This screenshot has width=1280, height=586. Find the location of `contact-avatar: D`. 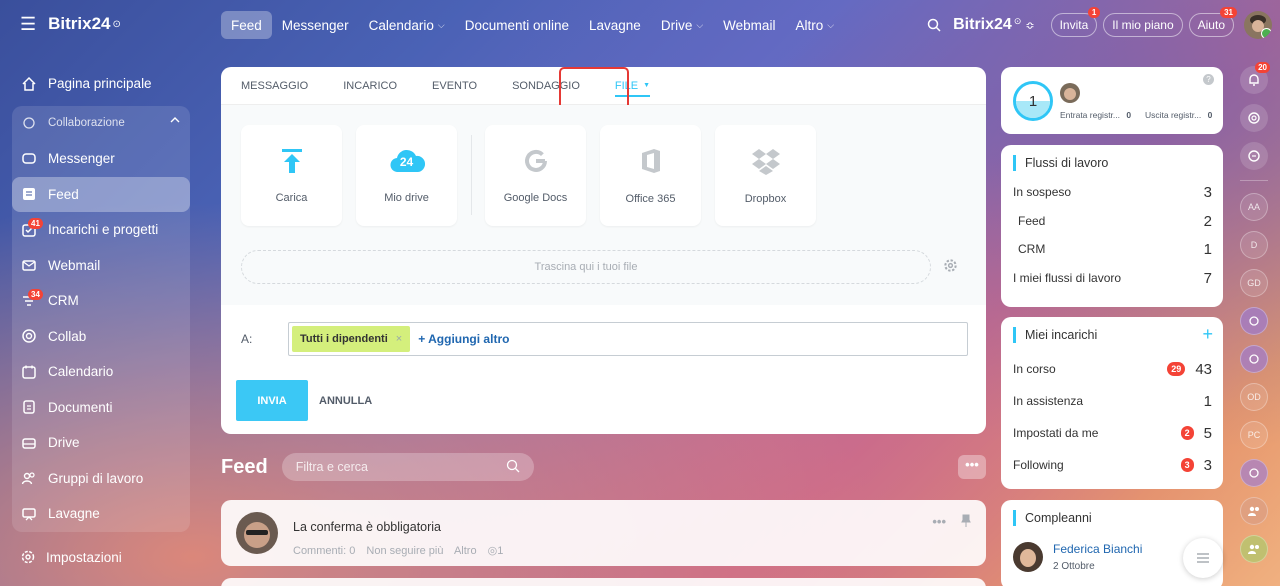

contact-avatar: D is located at coordinates (1254, 245).